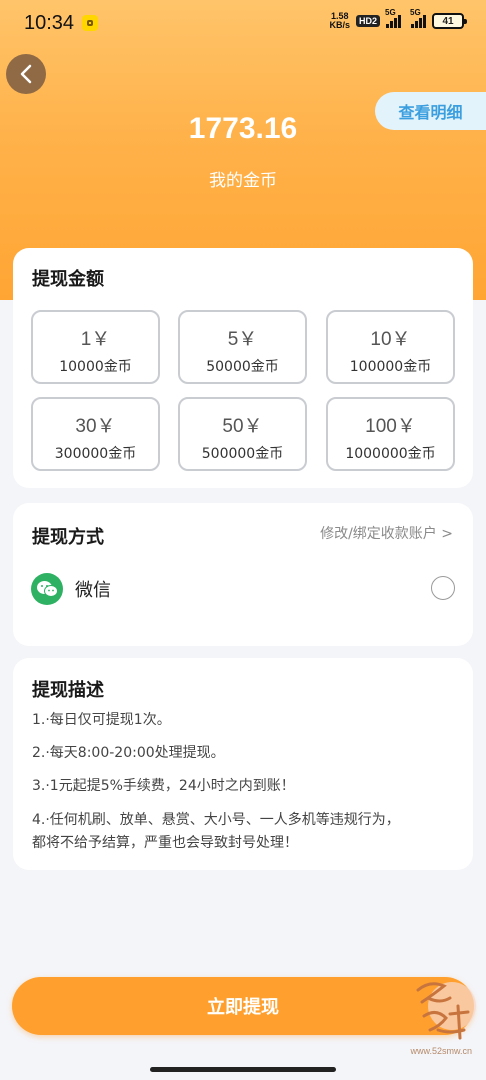 The width and height of the screenshot is (486, 1080). What do you see at coordinates (243, 128) in the screenshot?
I see `coin-balance: 1773.16` at bounding box center [243, 128].